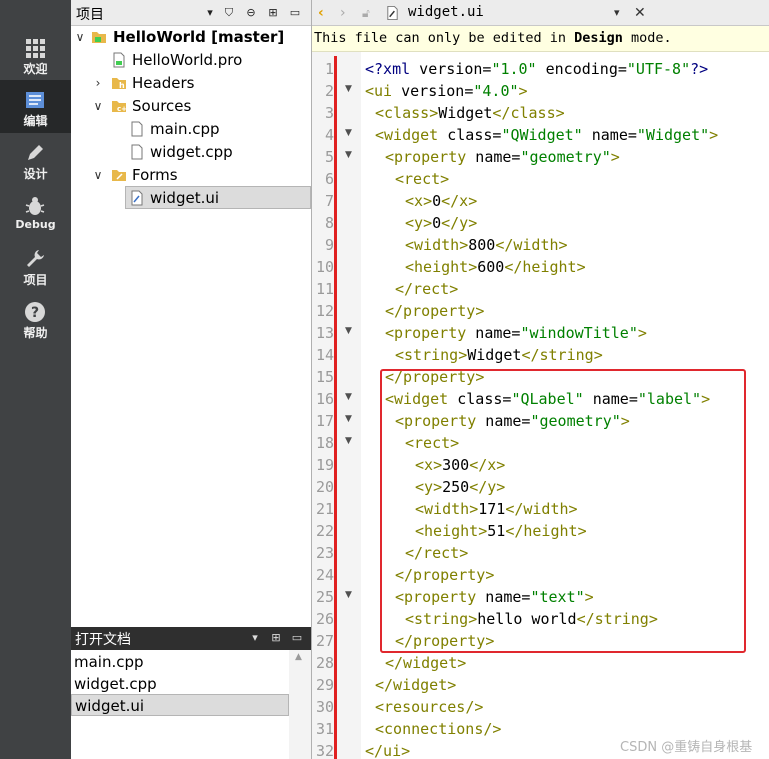  Describe the element at coordinates (324, 421) in the screenshot. I see `line-number: 17` at that location.